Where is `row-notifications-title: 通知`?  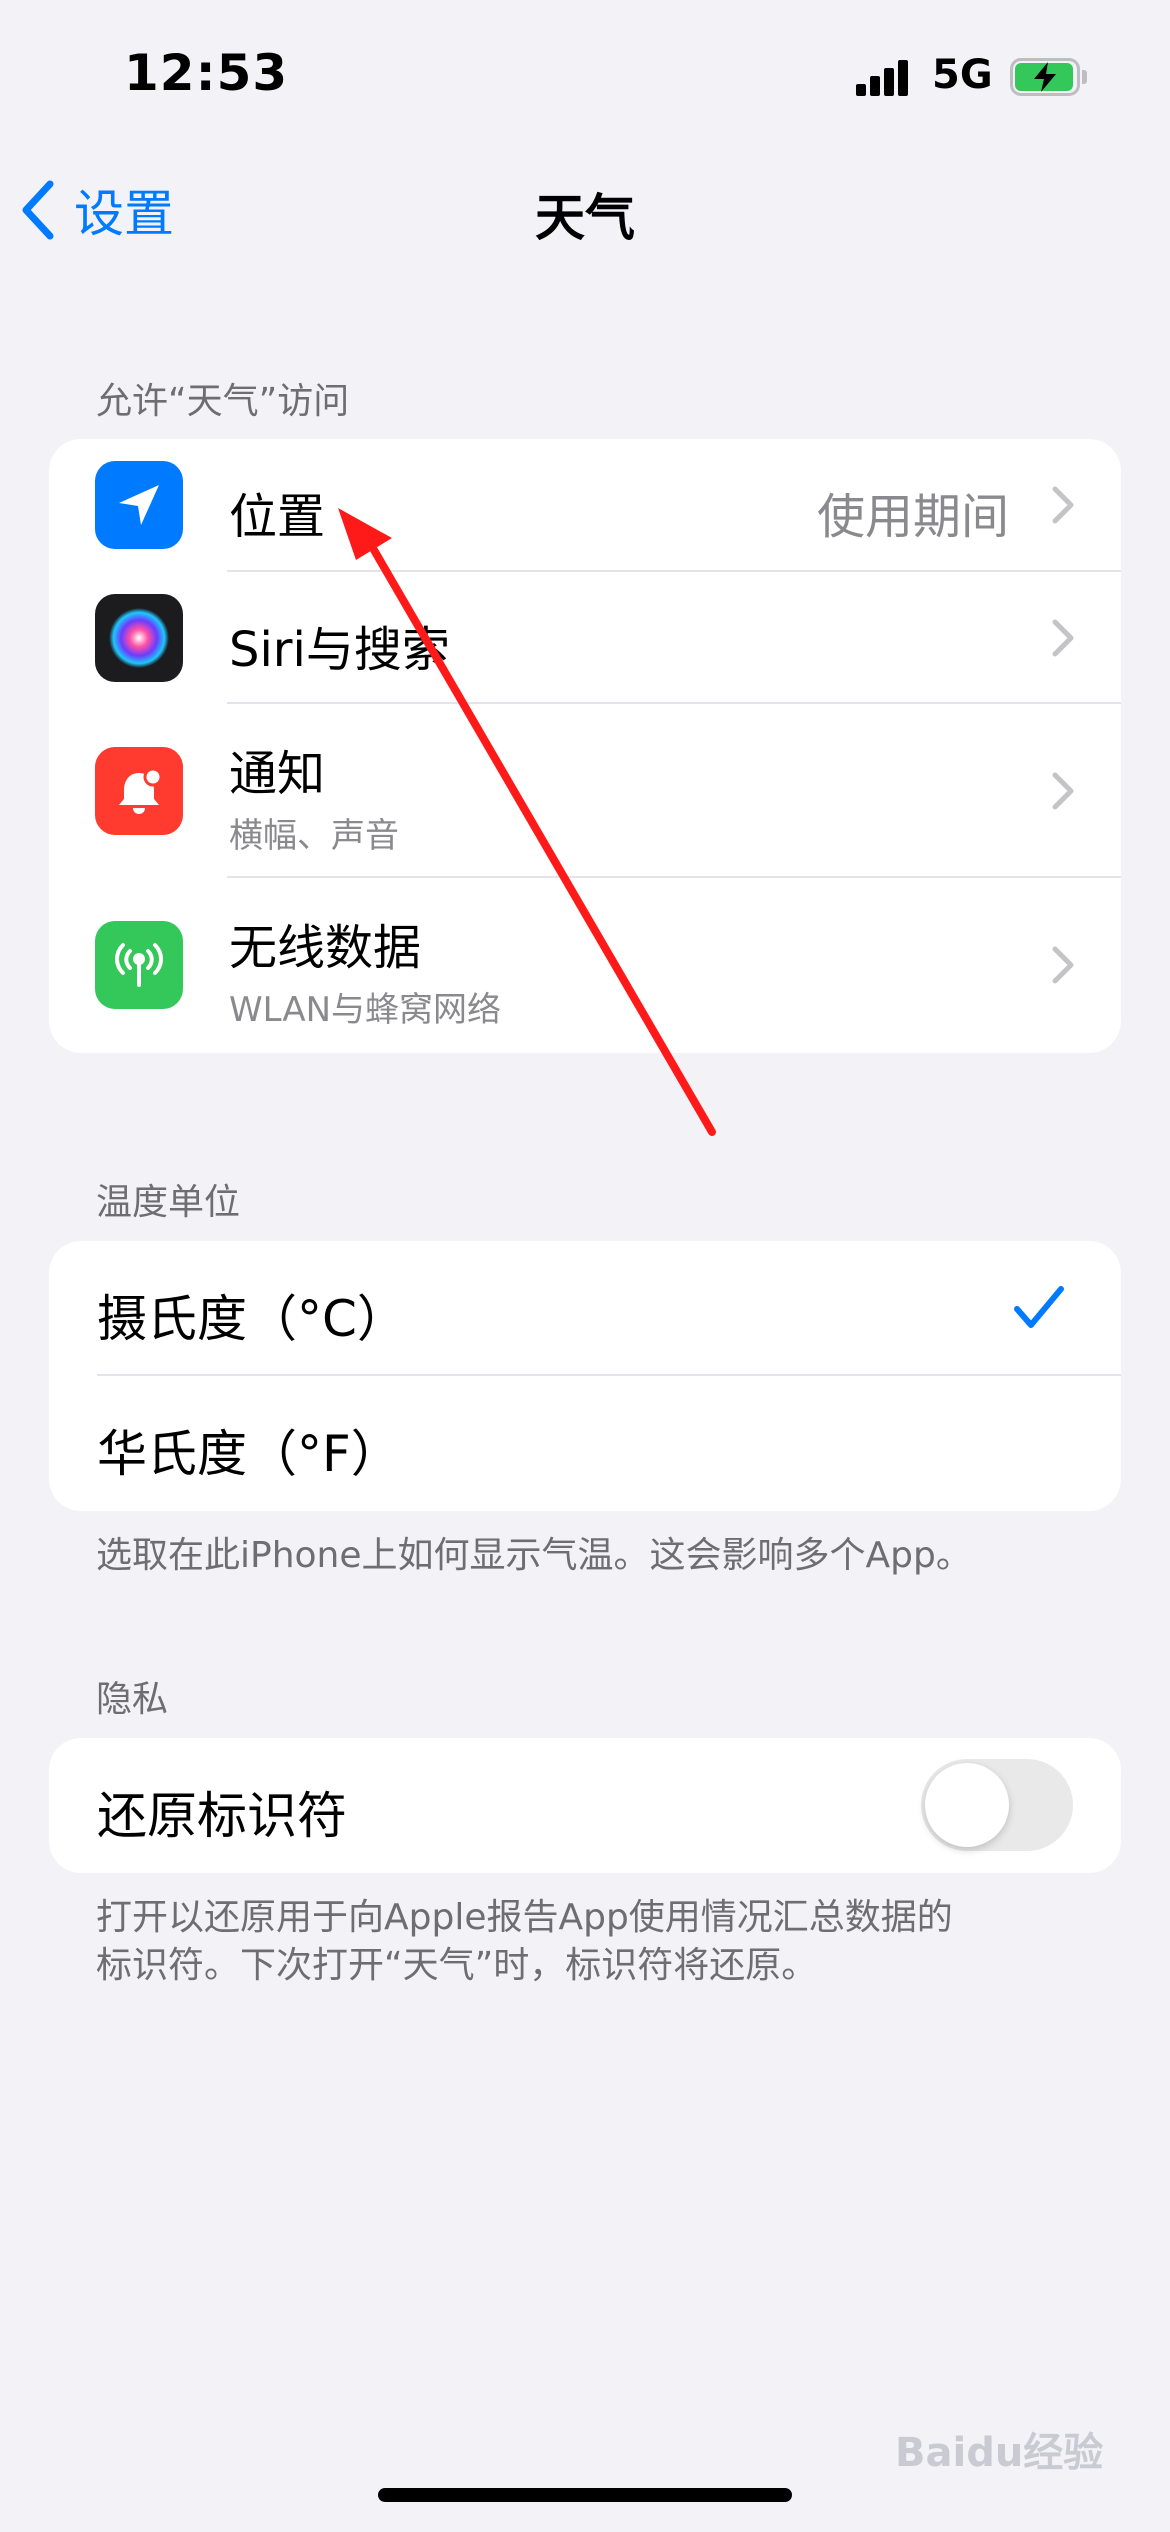
row-notifications-title: 通知 is located at coordinates (277, 774).